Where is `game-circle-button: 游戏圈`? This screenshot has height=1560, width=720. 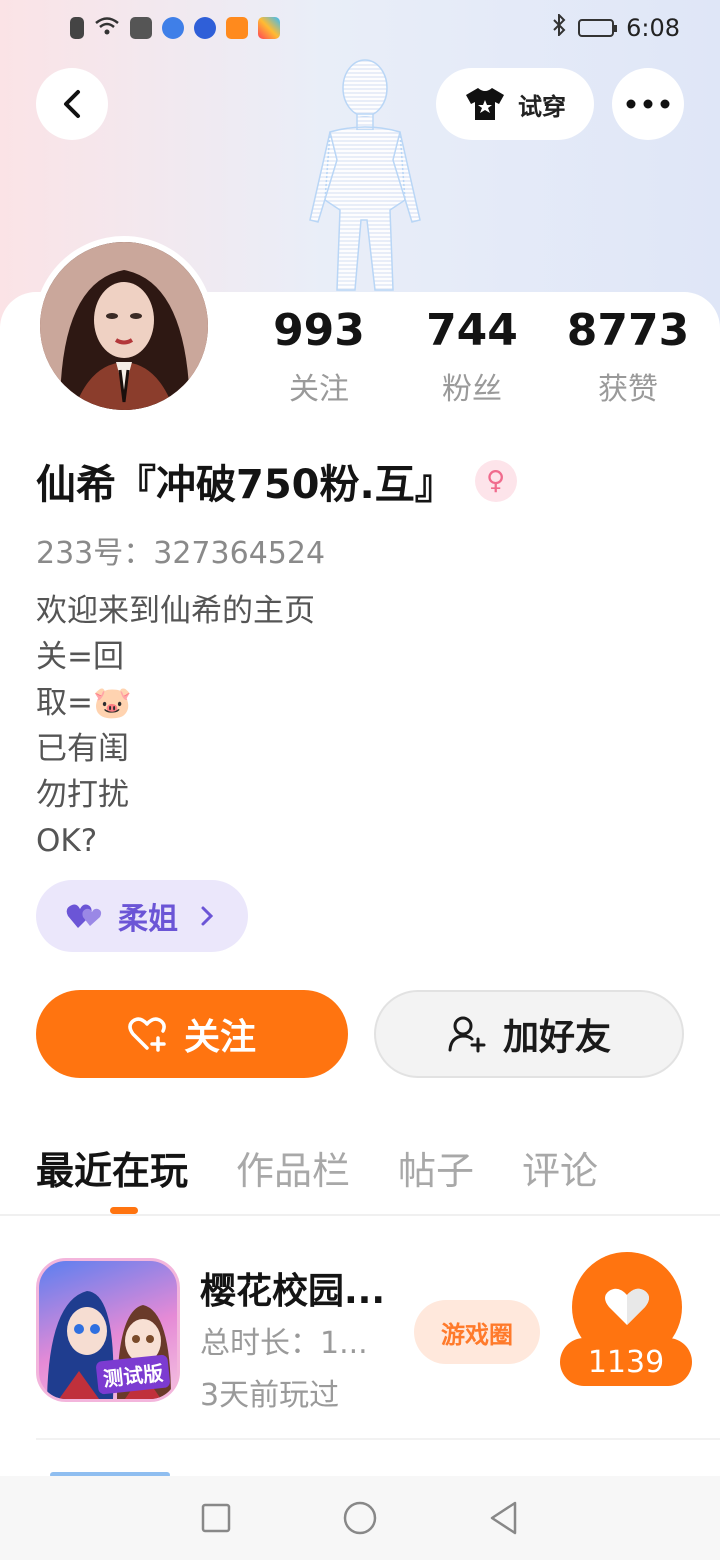 game-circle-button: 游戏圈 is located at coordinates (477, 1332).